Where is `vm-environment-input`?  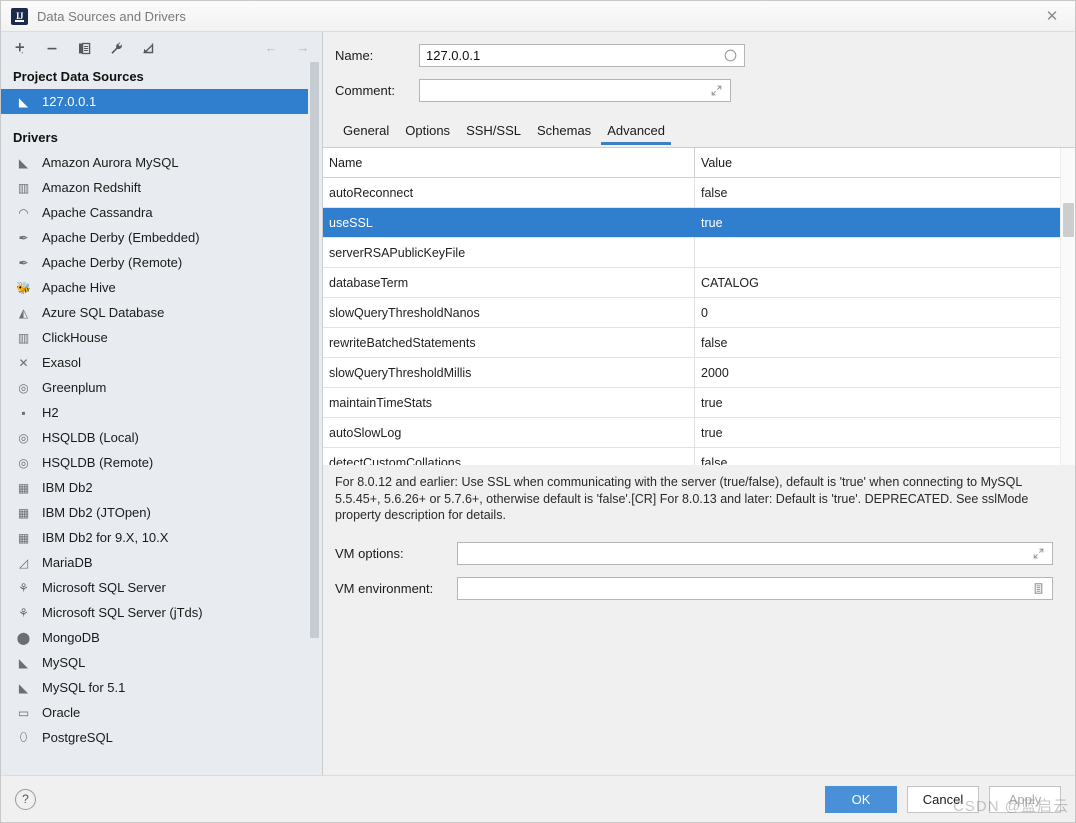 vm-environment-input is located at coordinates (755, 588).